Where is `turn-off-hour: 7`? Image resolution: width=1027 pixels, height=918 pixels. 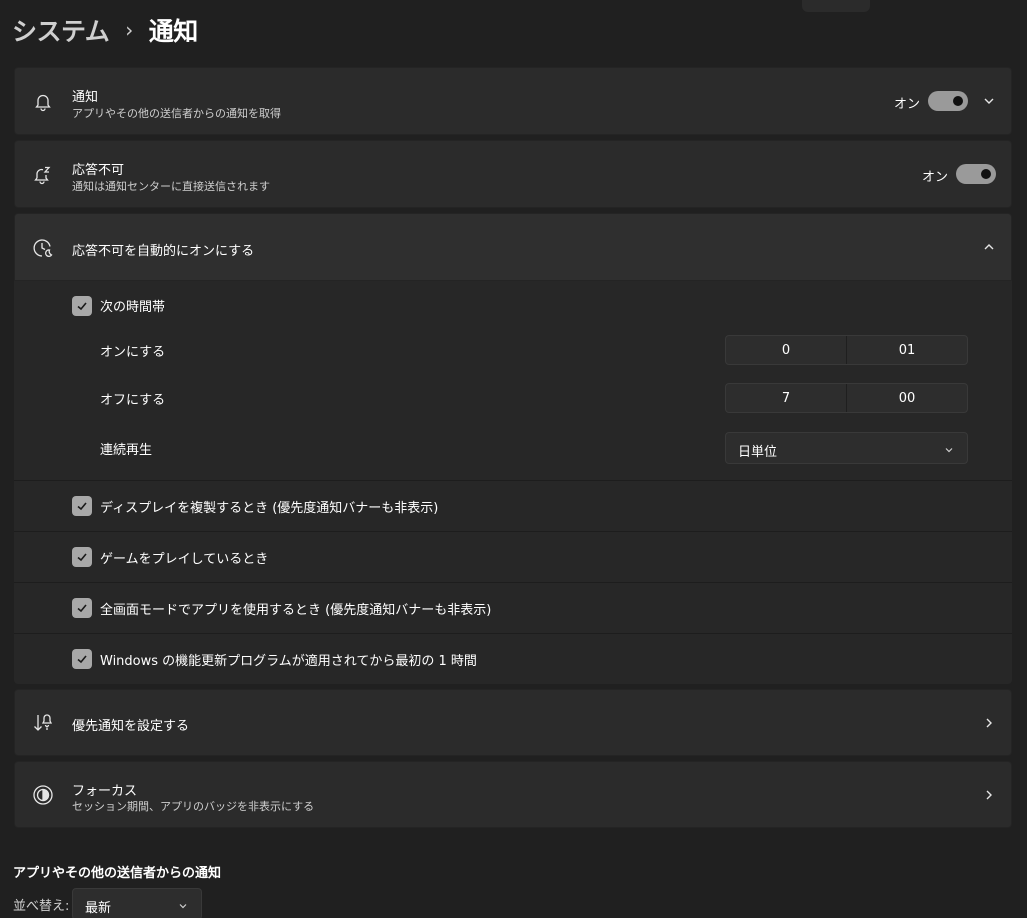
turn-off-hour: 7 is located at coordinates (786, 398).